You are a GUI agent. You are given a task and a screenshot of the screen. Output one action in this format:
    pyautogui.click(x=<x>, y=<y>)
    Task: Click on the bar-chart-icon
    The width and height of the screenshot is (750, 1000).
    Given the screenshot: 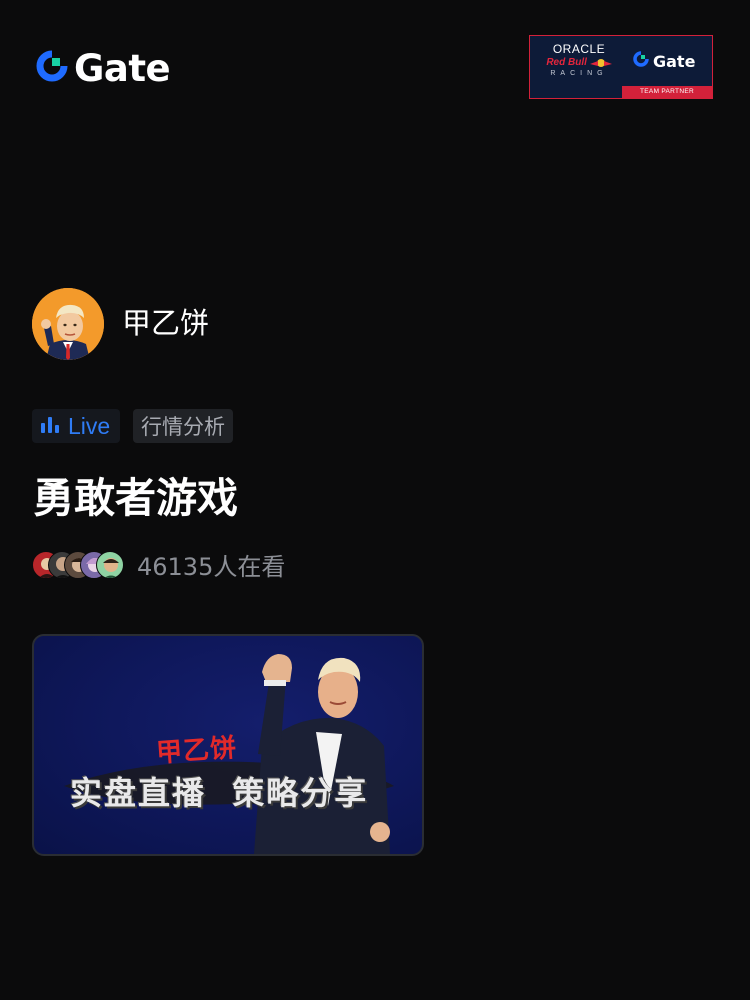 What is the action you would take?
    pyautogui.click(x=50, y=426)
    